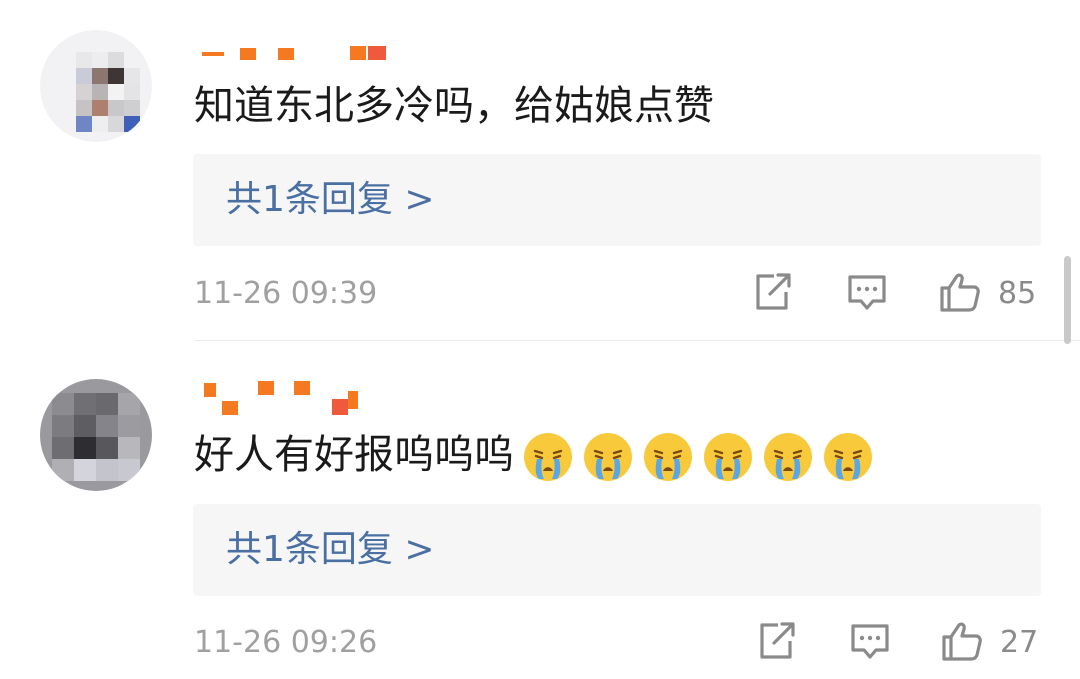 Image resolution: width=1080 pixels, height=679 pixels. Describe the element at coordinates (354, 455) in the screenshot. I see `comment-text: 好人有好报呜呜呜` at that location.